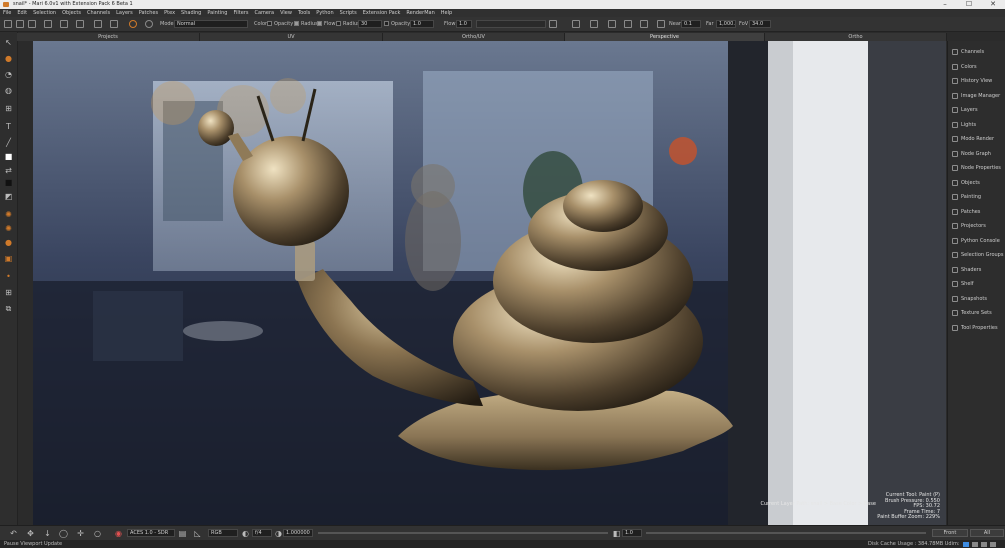  What do you see at coordinates (8, 126) in the screenshot?
I see `text-tool-icon: T` at bounding box center [8, 126].